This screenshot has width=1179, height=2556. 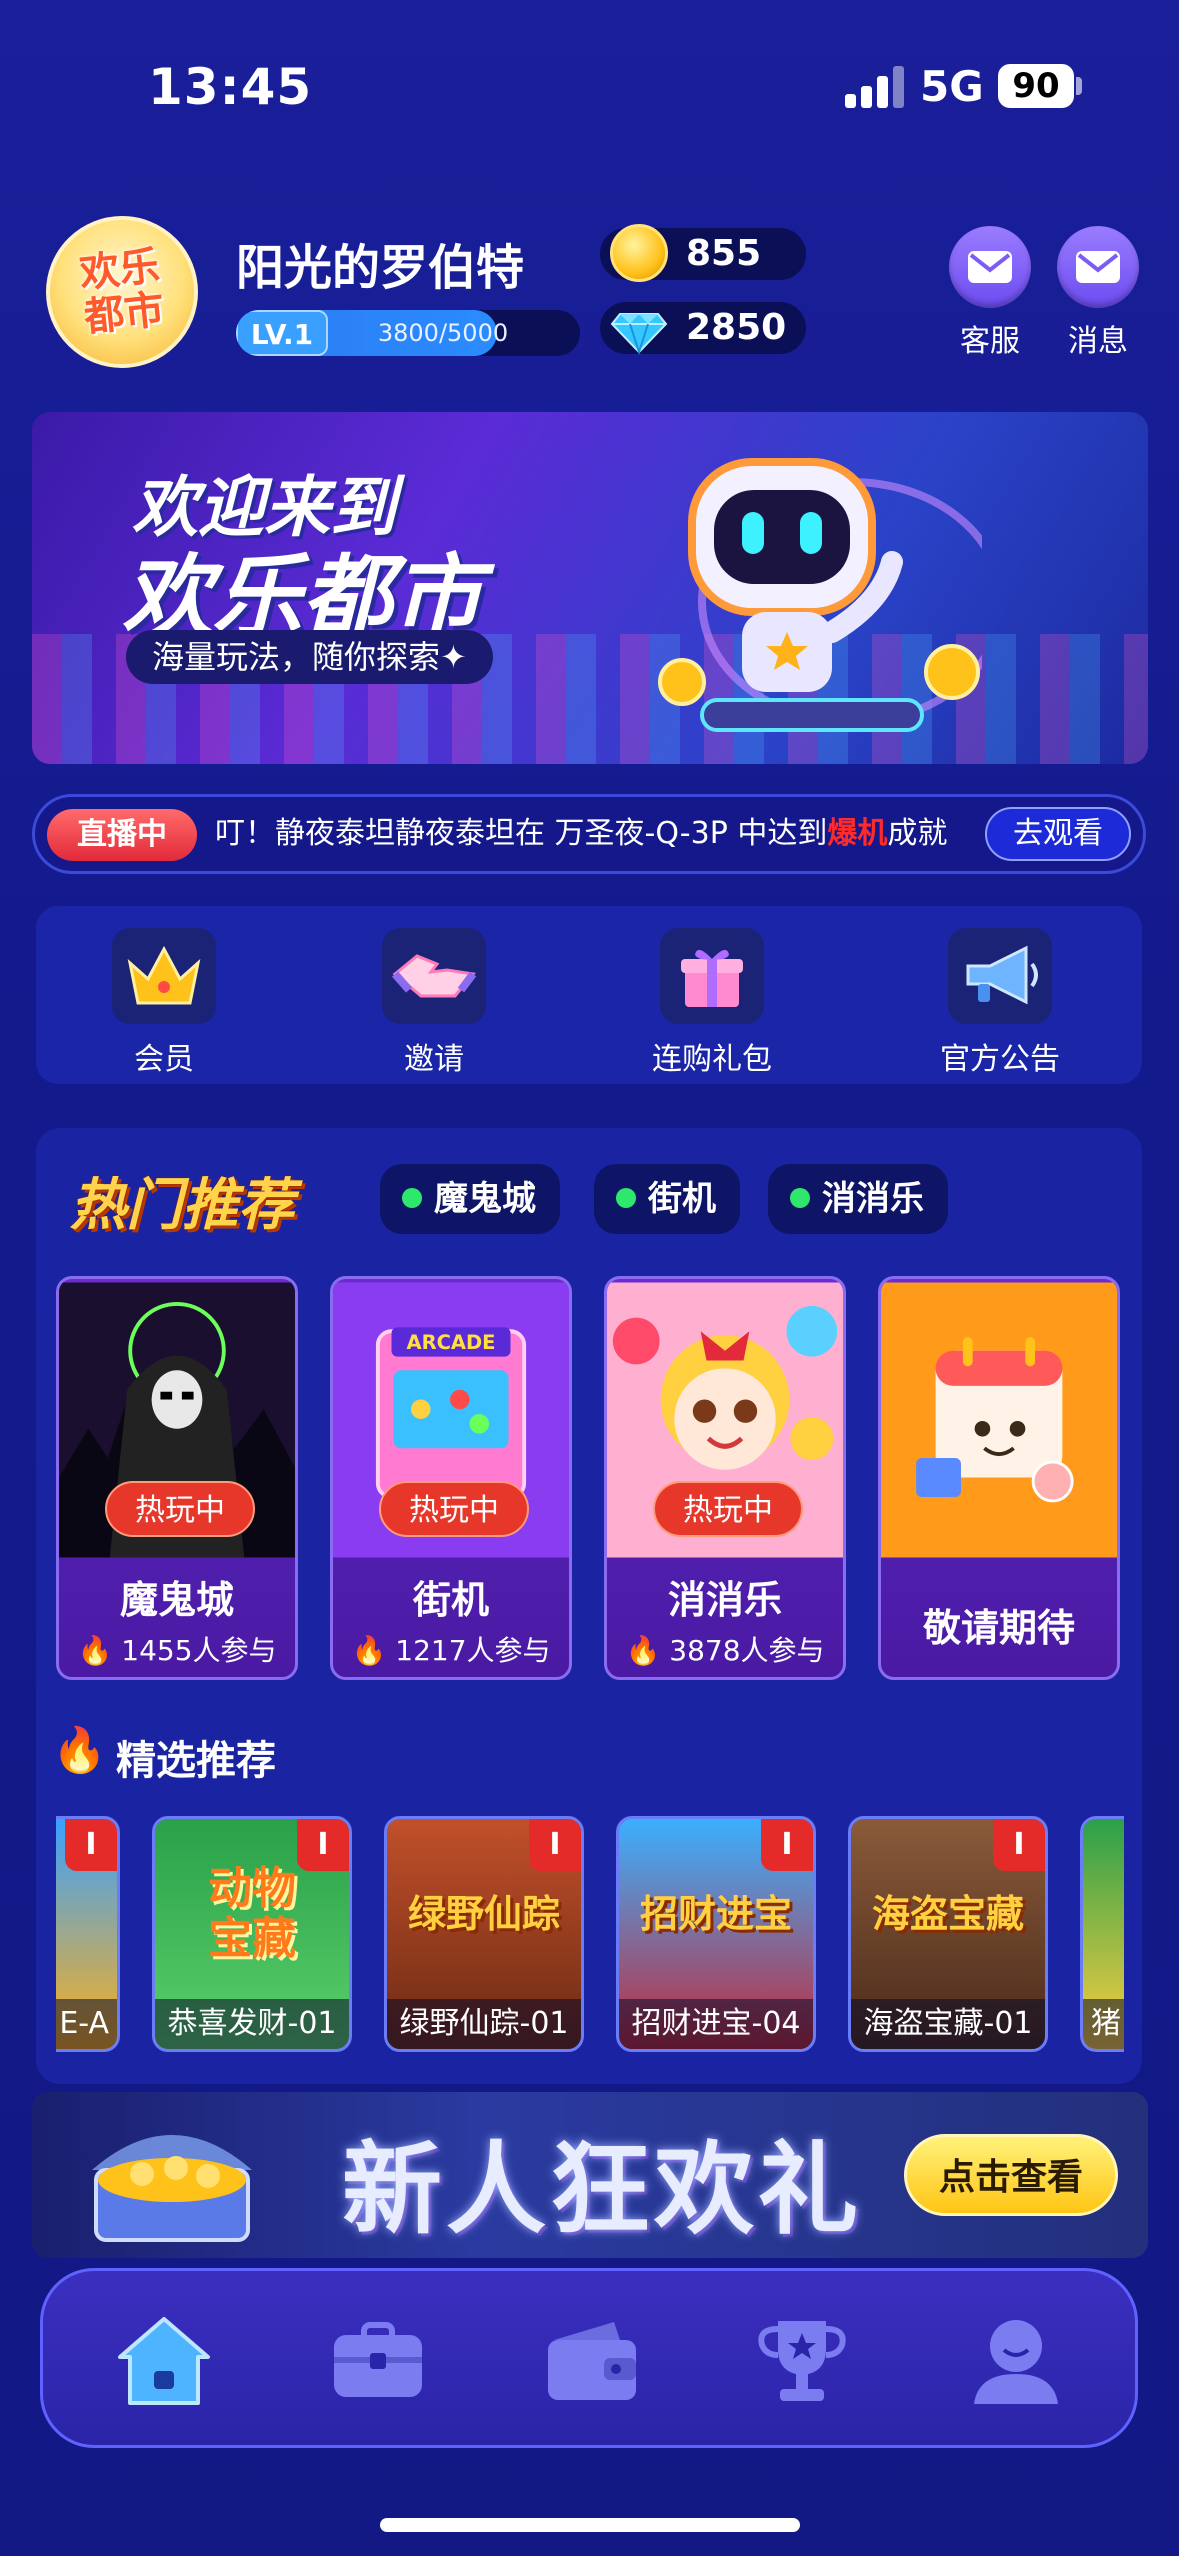 I want to click on newcomer-promo-banner: 新人狂欢礼 点击查看, so click(x=590, y=2175).